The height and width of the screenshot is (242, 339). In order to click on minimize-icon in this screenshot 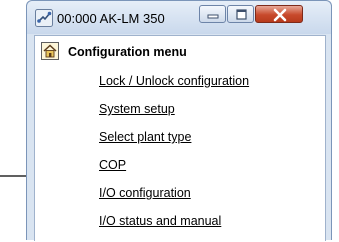, I will do `click(213, 16)`.